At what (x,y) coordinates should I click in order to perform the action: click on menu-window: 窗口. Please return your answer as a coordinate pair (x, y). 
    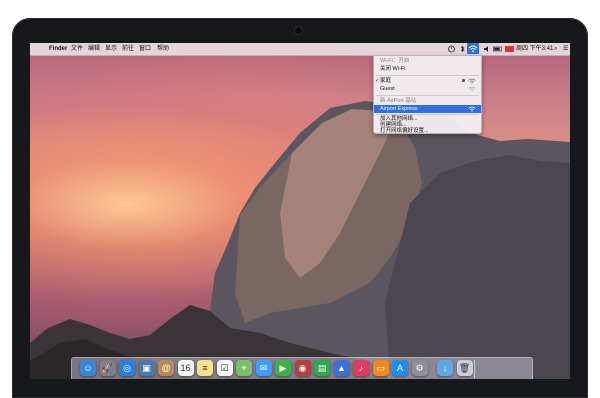
    Looking at the image, I should click on (145, 49).